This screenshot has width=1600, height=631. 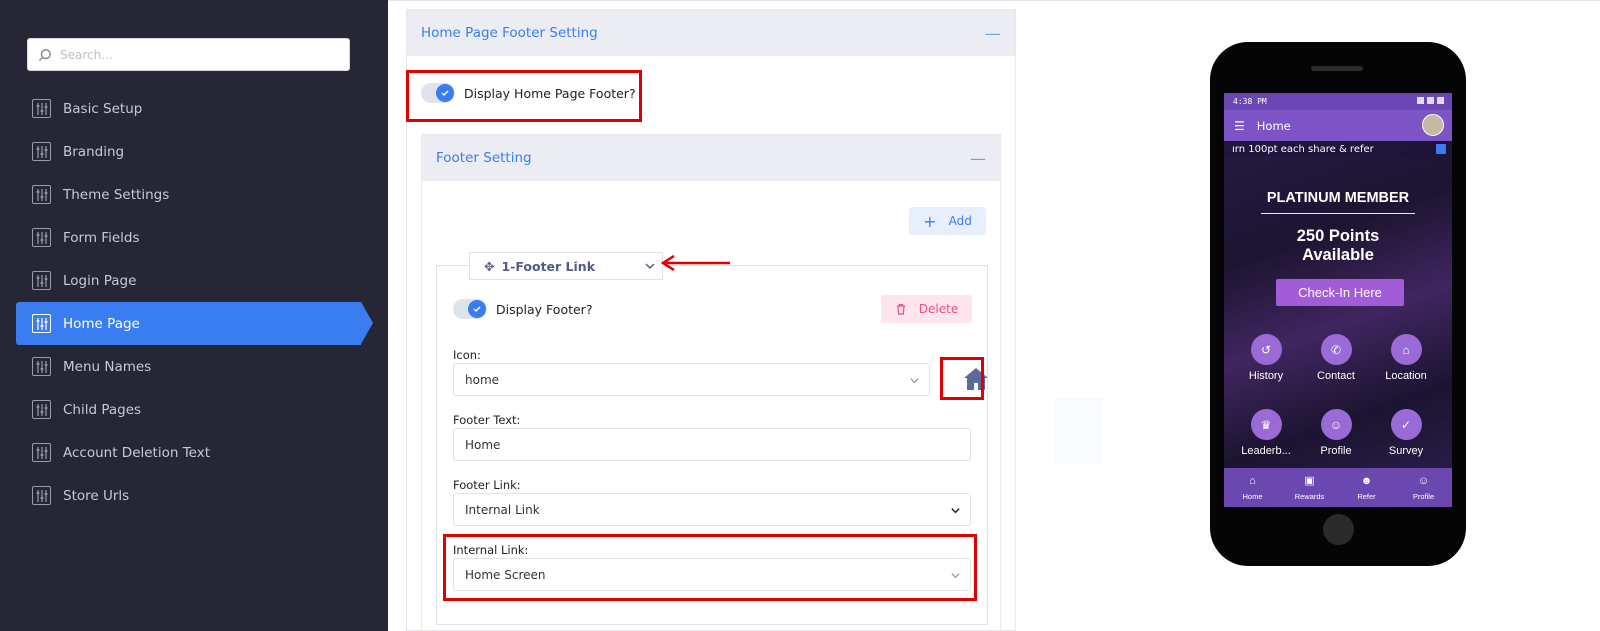 I want to click on member-title: PLATINUM MEMBER, so click(x=1338, y=198).